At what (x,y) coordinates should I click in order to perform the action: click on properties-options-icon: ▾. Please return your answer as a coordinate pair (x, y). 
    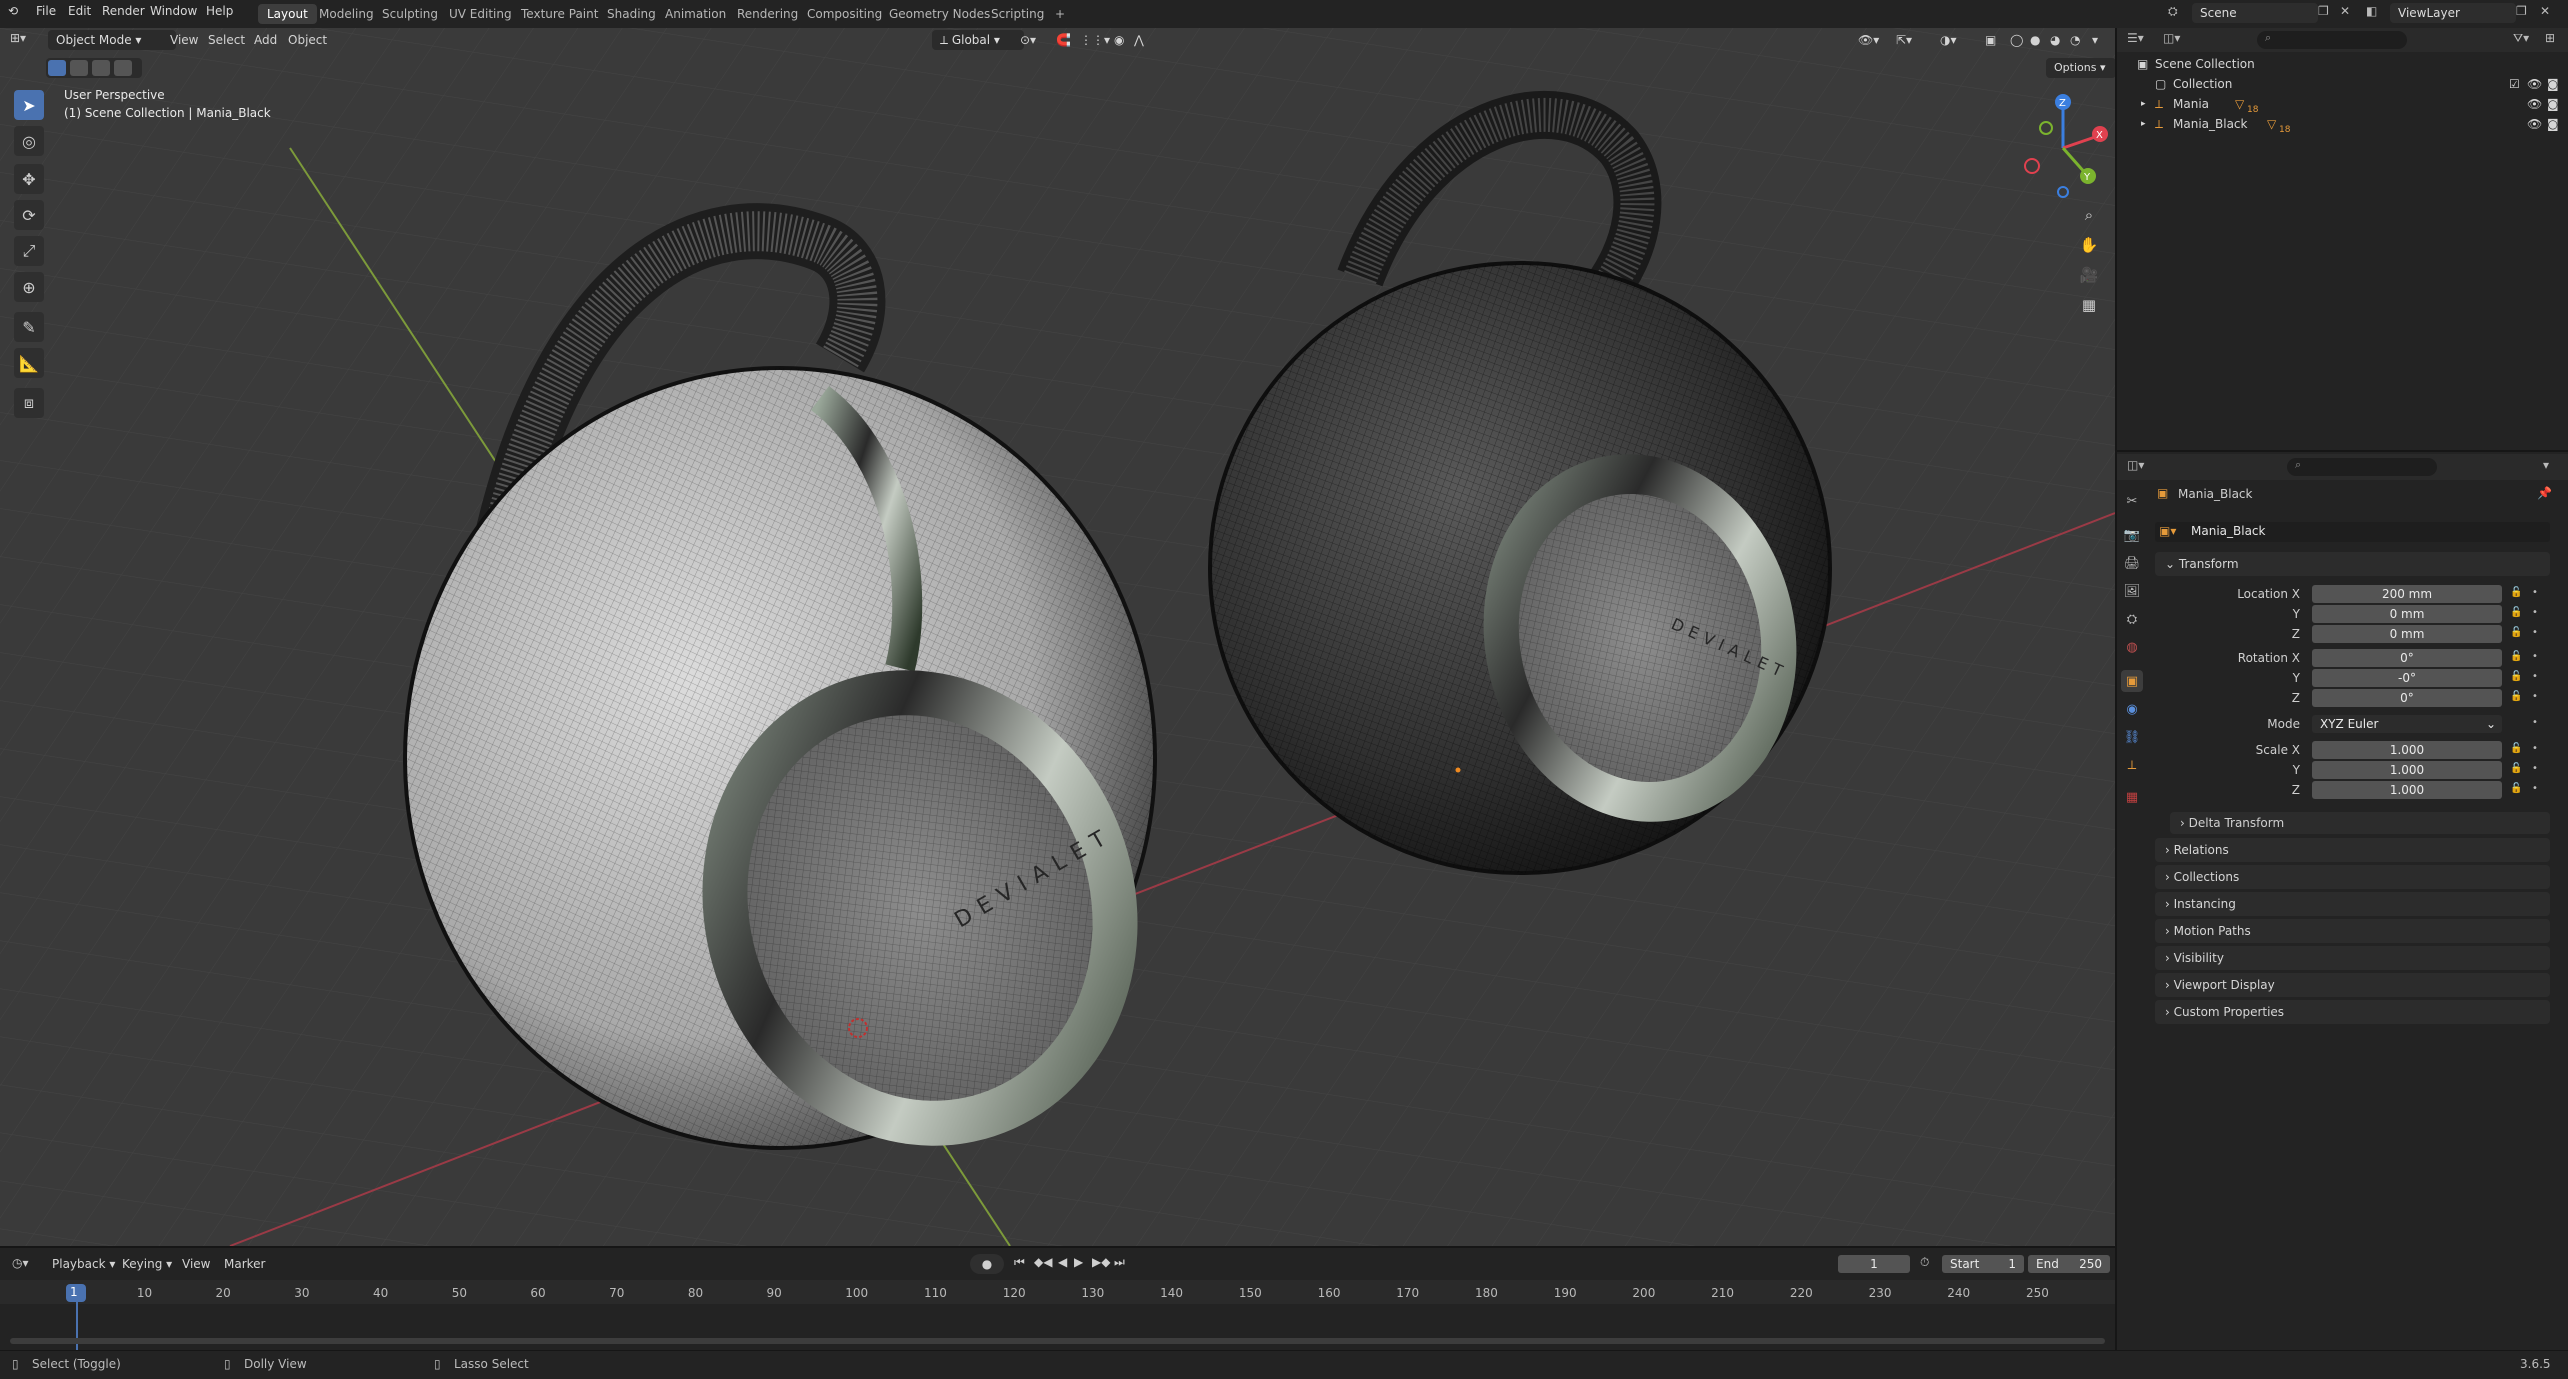
    Looking at the image, I should click on (2546, 465).